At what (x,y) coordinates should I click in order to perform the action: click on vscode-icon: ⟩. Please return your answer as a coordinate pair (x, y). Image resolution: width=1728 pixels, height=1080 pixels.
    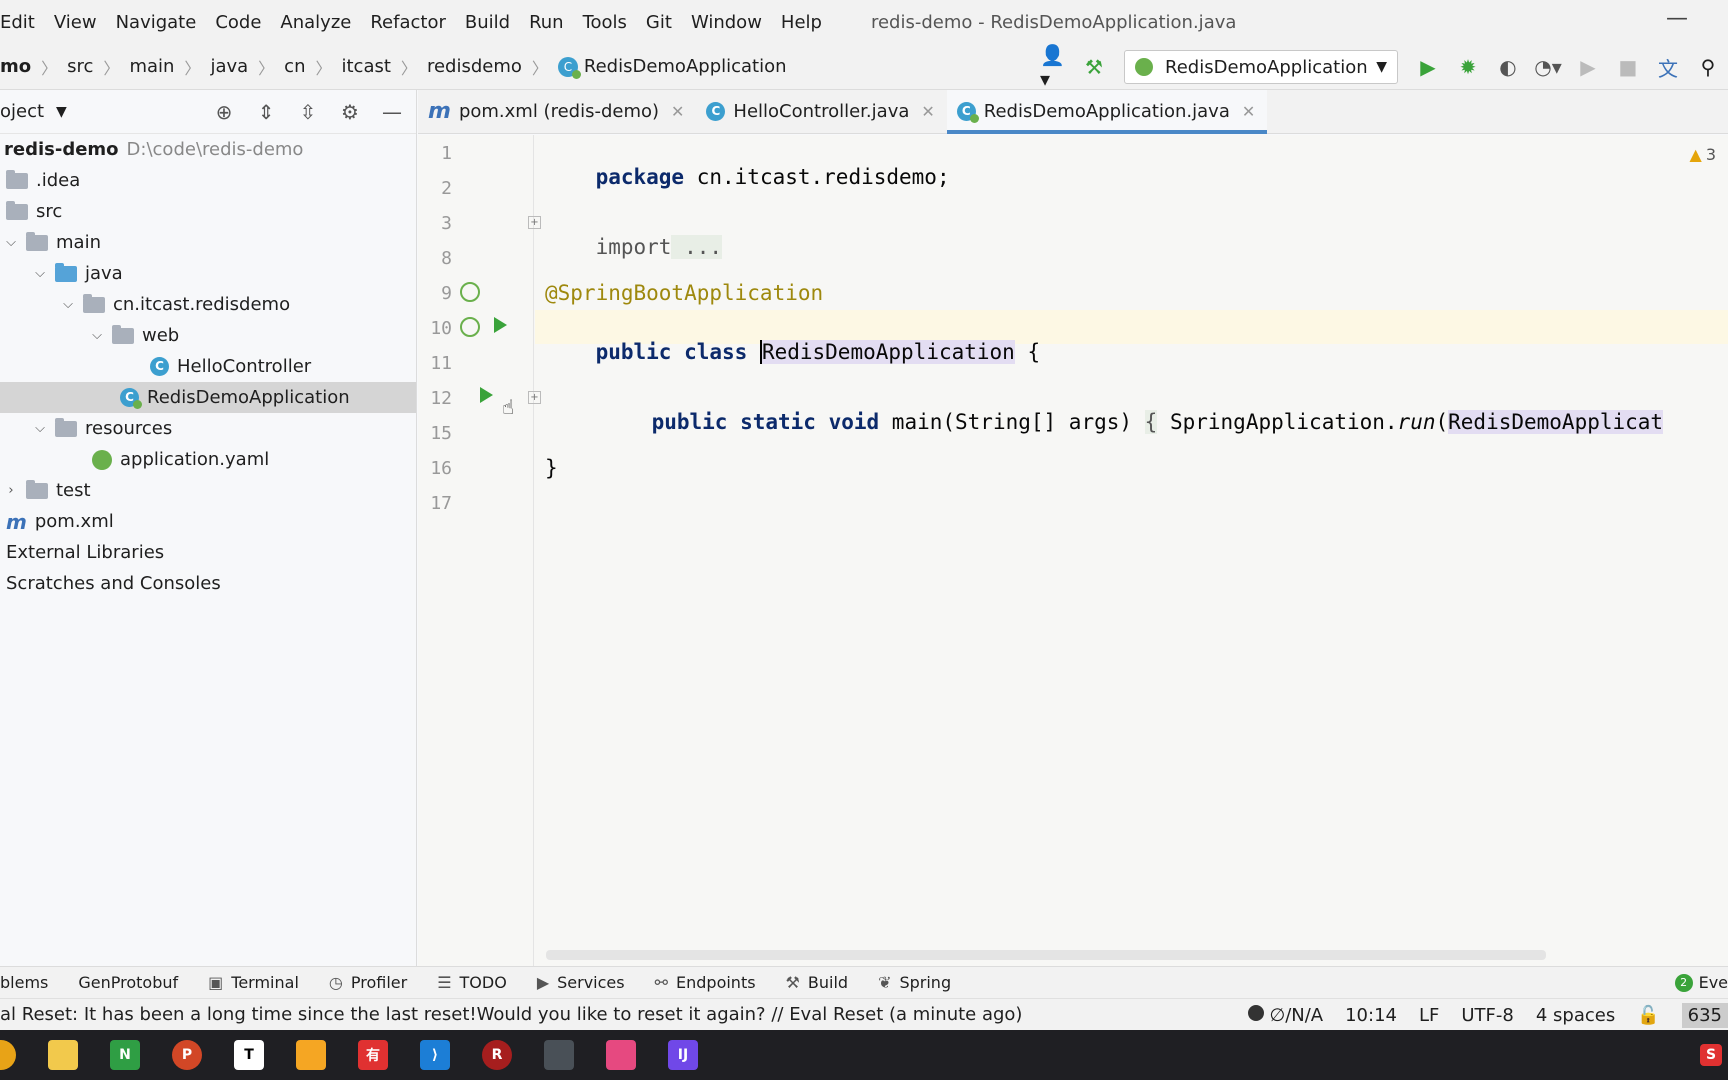
    Looking at the image, I should click on (435, 1055).